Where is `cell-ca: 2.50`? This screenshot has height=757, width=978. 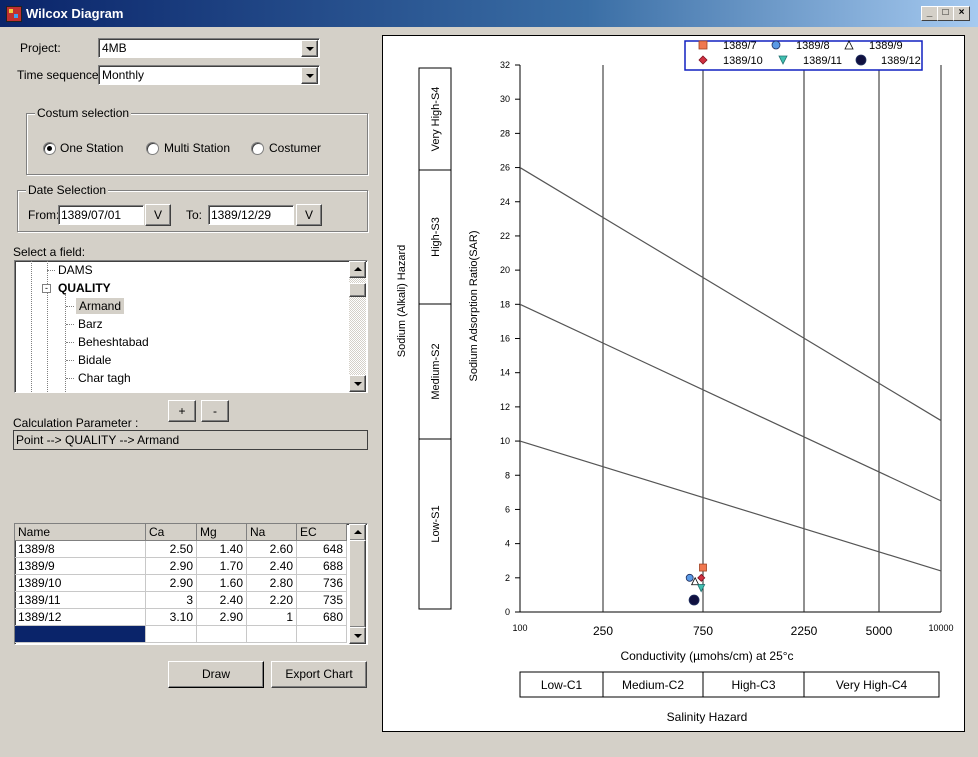 cell-ca: 2.50 is located at coordinates (171, 549).